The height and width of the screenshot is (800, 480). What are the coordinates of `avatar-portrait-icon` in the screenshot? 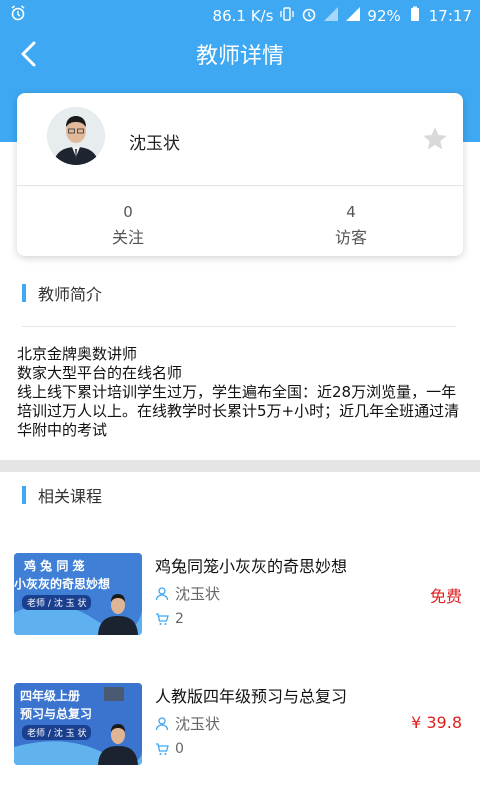 It's located at (76, 136).